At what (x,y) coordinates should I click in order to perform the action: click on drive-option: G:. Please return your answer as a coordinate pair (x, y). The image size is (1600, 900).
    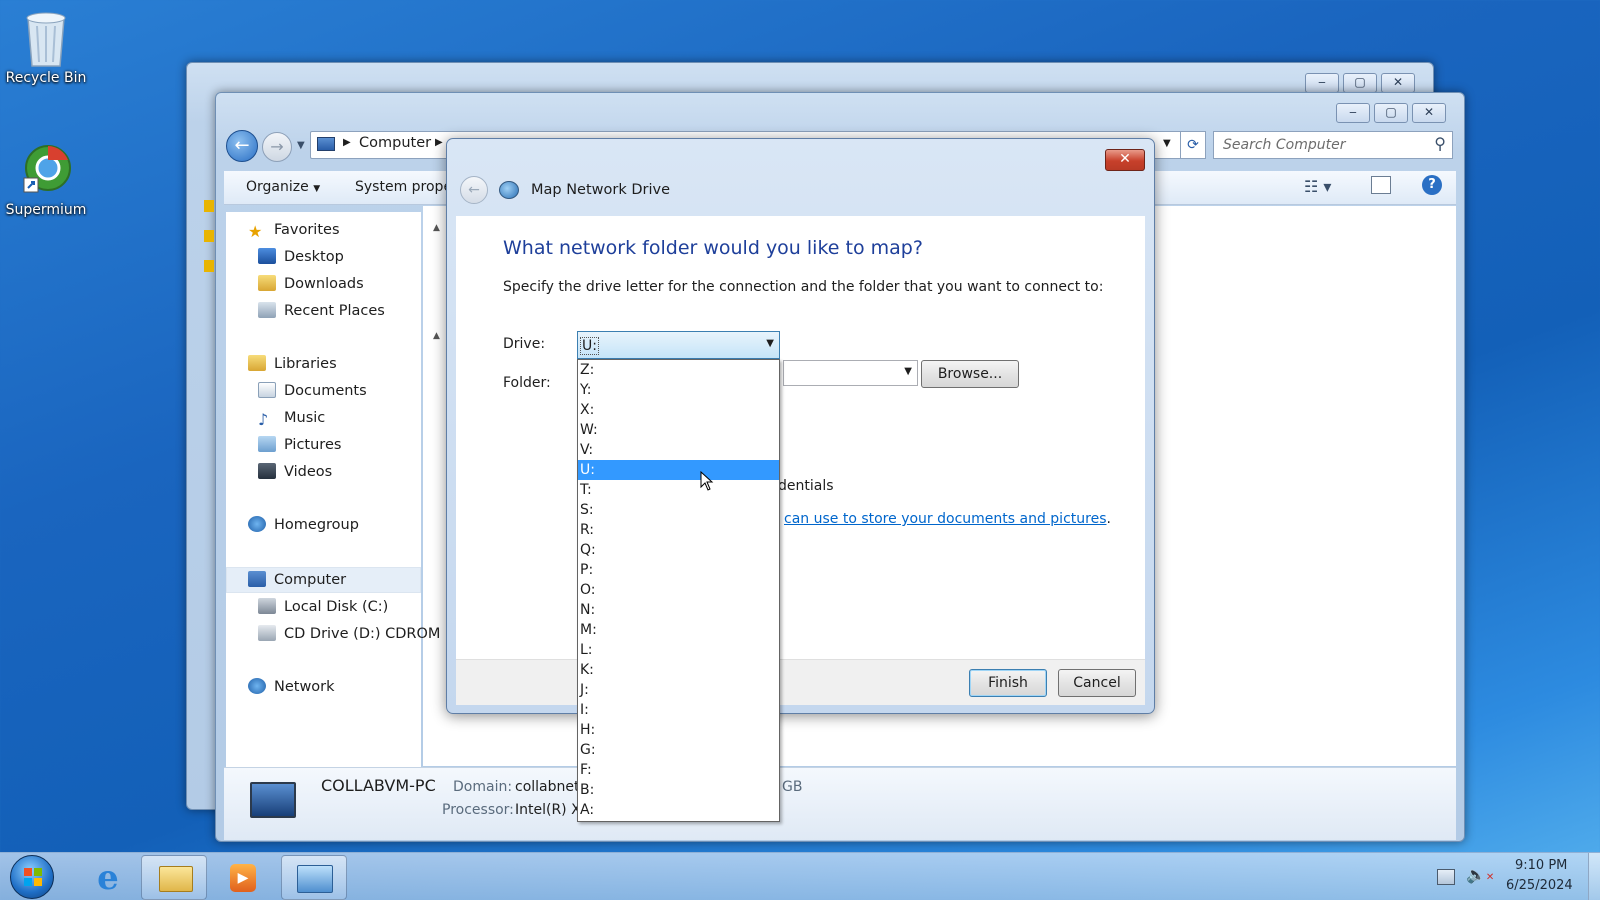
    Looking at the image, I should click on (678, 750).